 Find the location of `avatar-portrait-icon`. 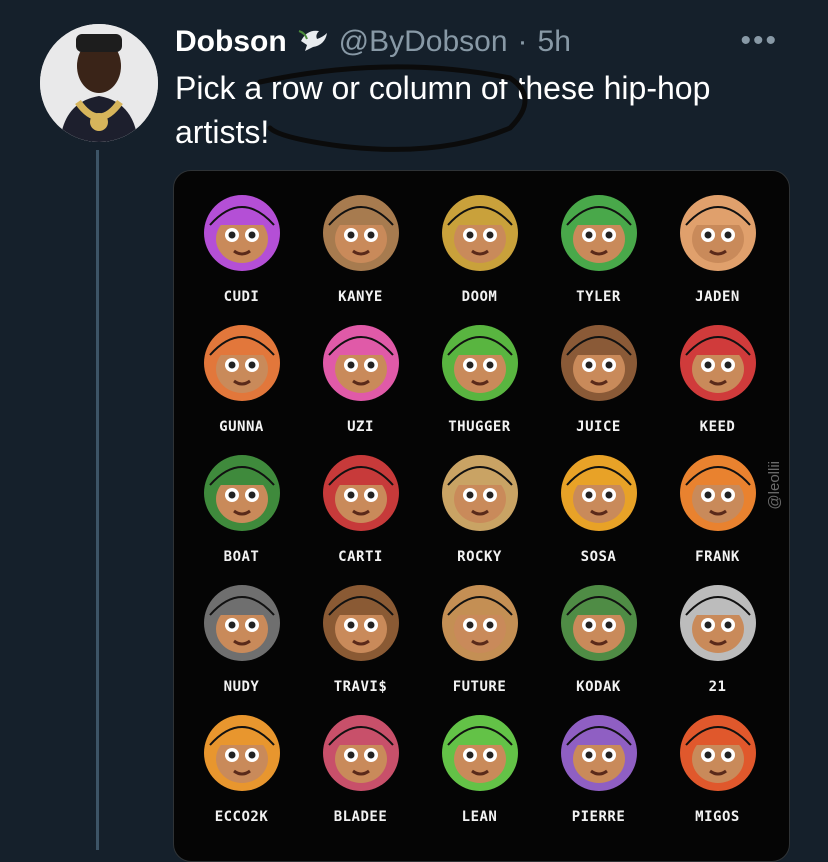

avatar-portrait-icon is located at coordinates (99, 83).